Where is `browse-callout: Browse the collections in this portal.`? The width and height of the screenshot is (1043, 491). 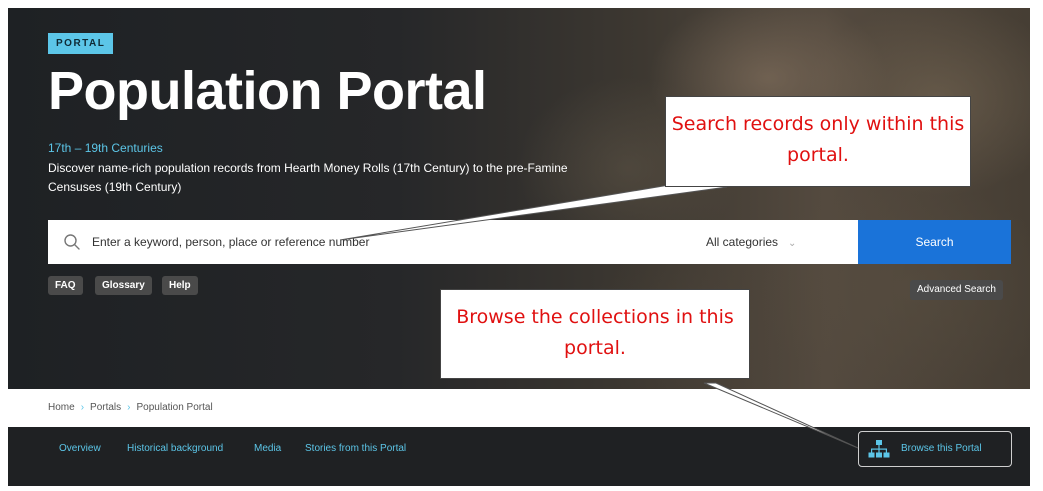 browse-callout: Browse the collections in this portal. is located at coordinates (595, 334).